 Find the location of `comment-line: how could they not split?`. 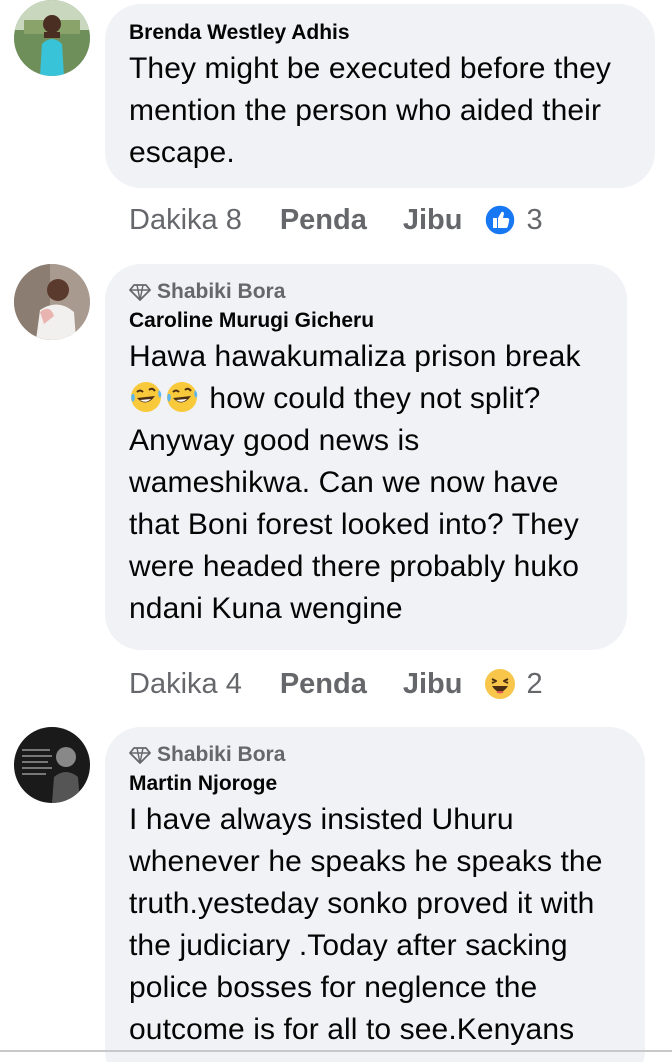

comment-line: how could they not split? is located at coordinates (366, 399).